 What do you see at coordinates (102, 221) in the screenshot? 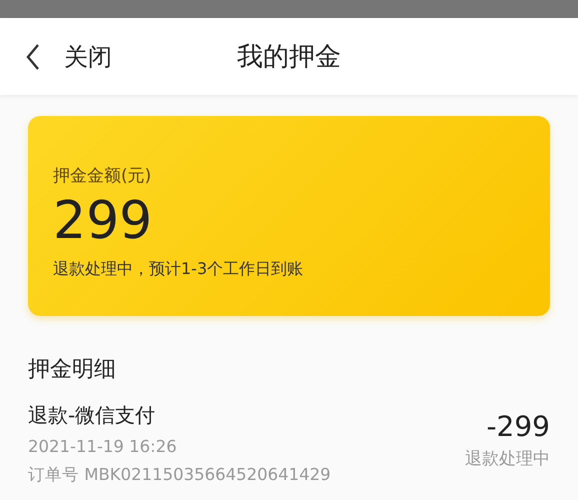
I see `deposit-amount: 299` at bounding box center [102, 221].